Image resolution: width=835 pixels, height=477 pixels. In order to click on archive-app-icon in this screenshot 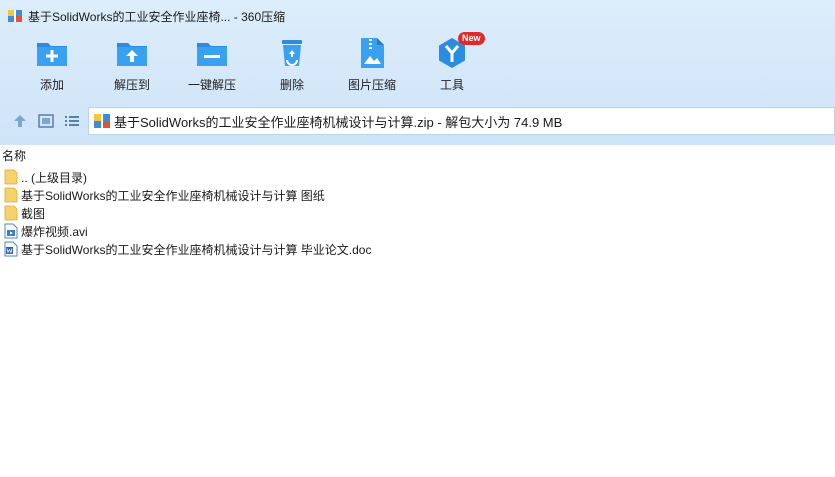, I will do `click(15, 16)`.